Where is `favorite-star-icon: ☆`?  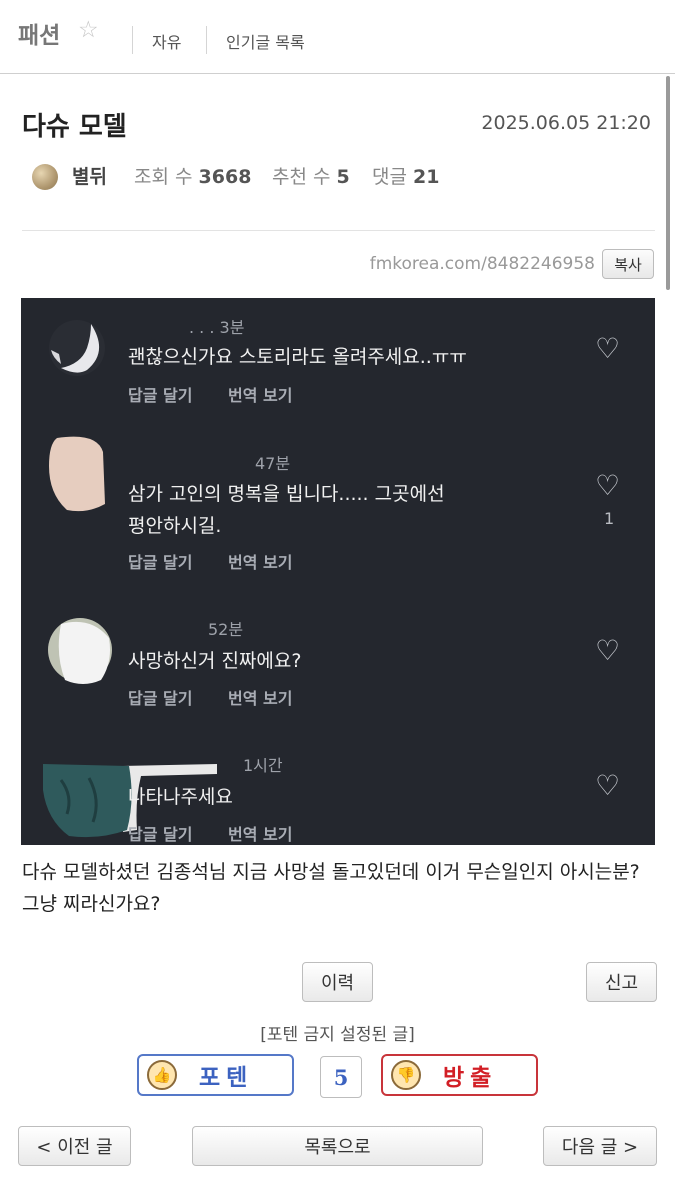 favorite-star-icon: ☆ is located at coordinates (88, 30).